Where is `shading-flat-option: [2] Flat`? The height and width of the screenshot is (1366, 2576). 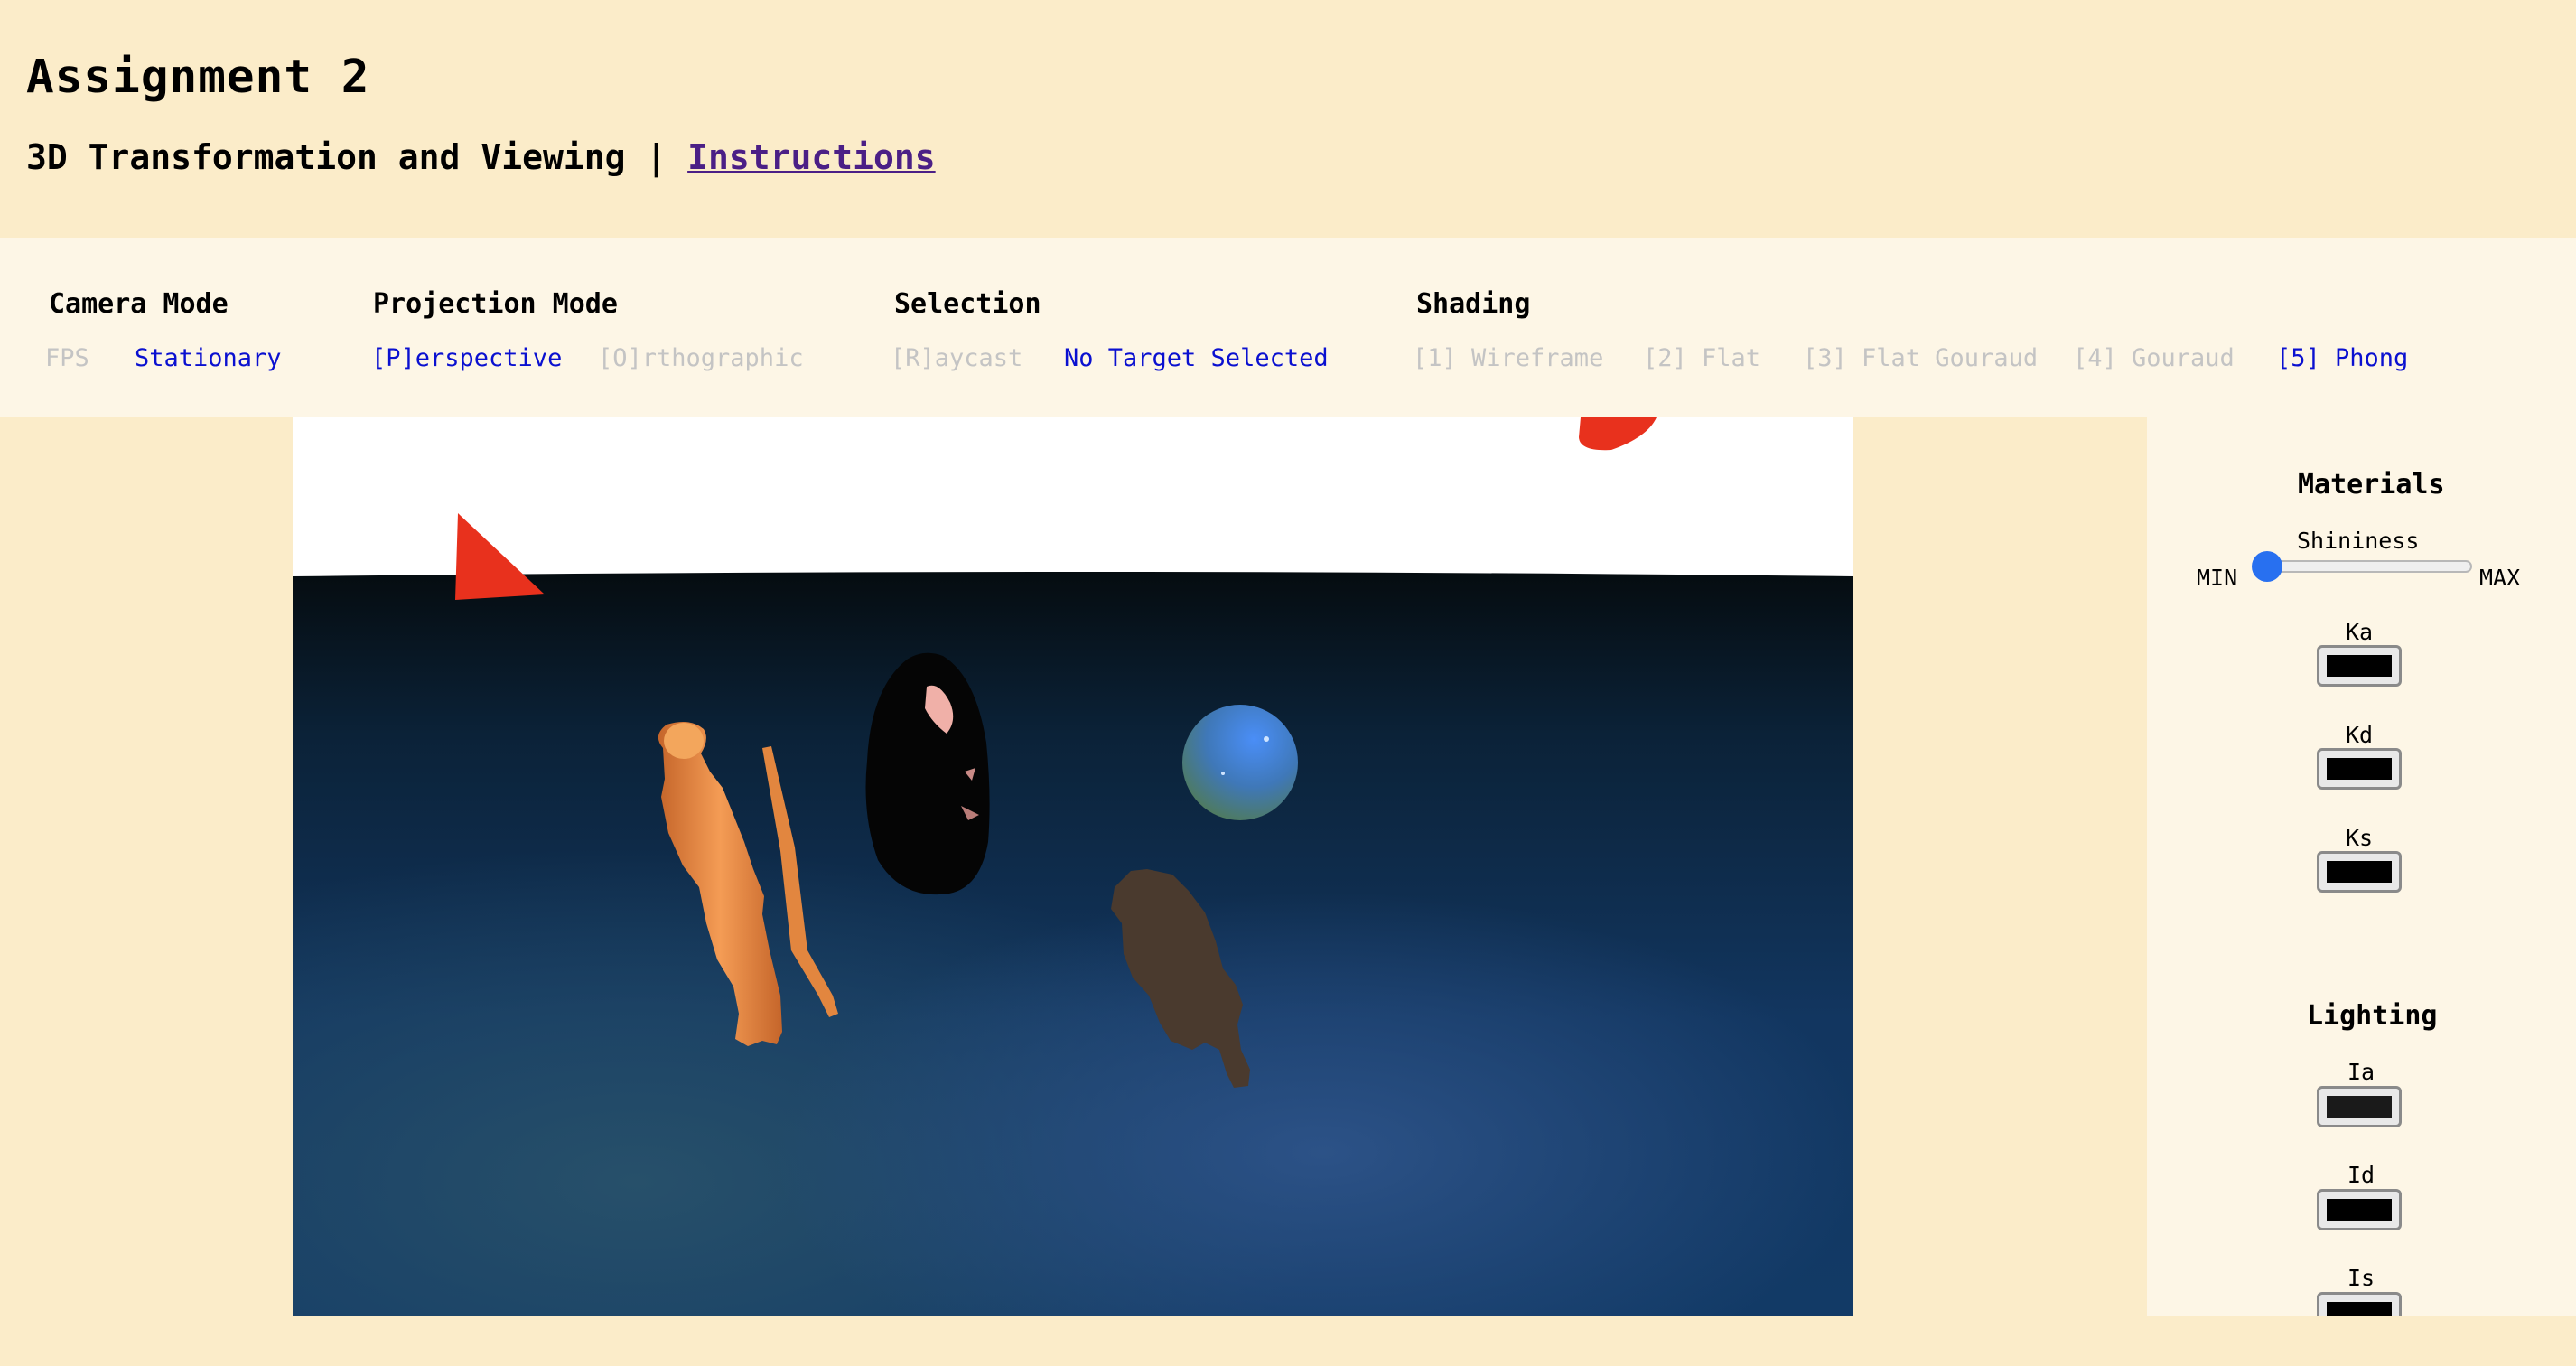 shading-flat-option: [2] Flat is located at coordinates (1701, 358).